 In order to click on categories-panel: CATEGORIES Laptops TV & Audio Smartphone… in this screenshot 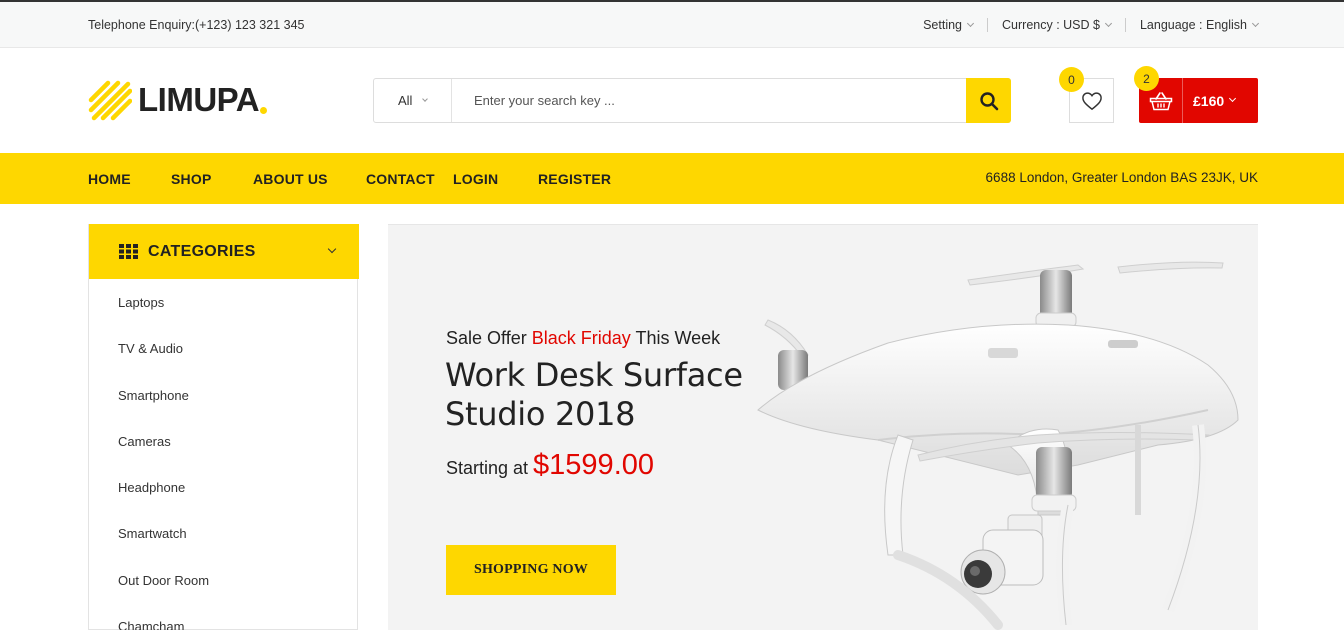, I will do `click(223, 427)`.